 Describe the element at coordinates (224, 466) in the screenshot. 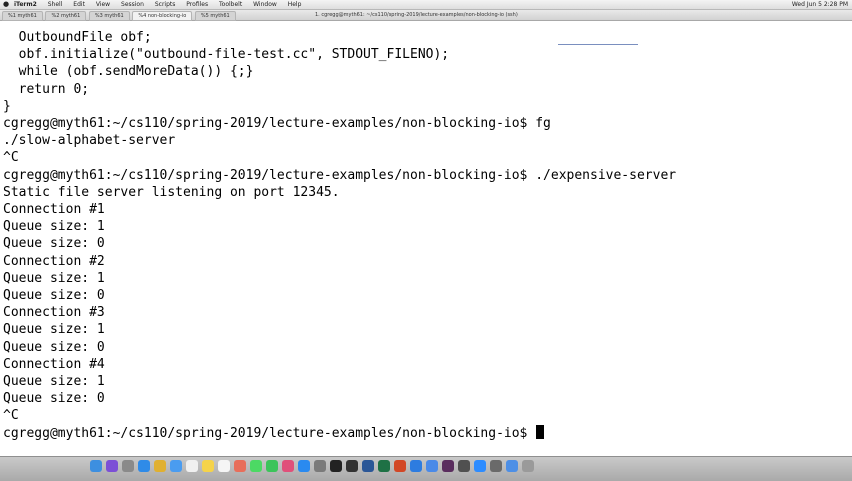

I see `reminders-icon` at that location.